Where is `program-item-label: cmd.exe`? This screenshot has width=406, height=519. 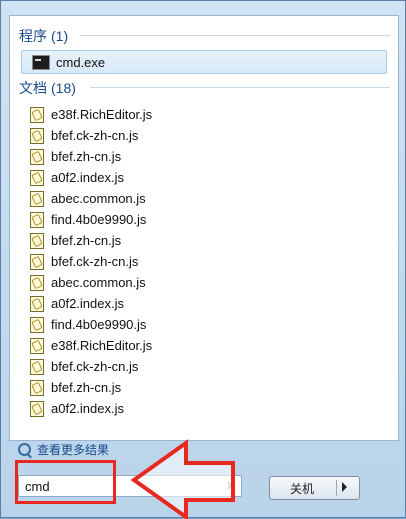 program-item-label: cmd.exe is located at coordinates (81, 62).